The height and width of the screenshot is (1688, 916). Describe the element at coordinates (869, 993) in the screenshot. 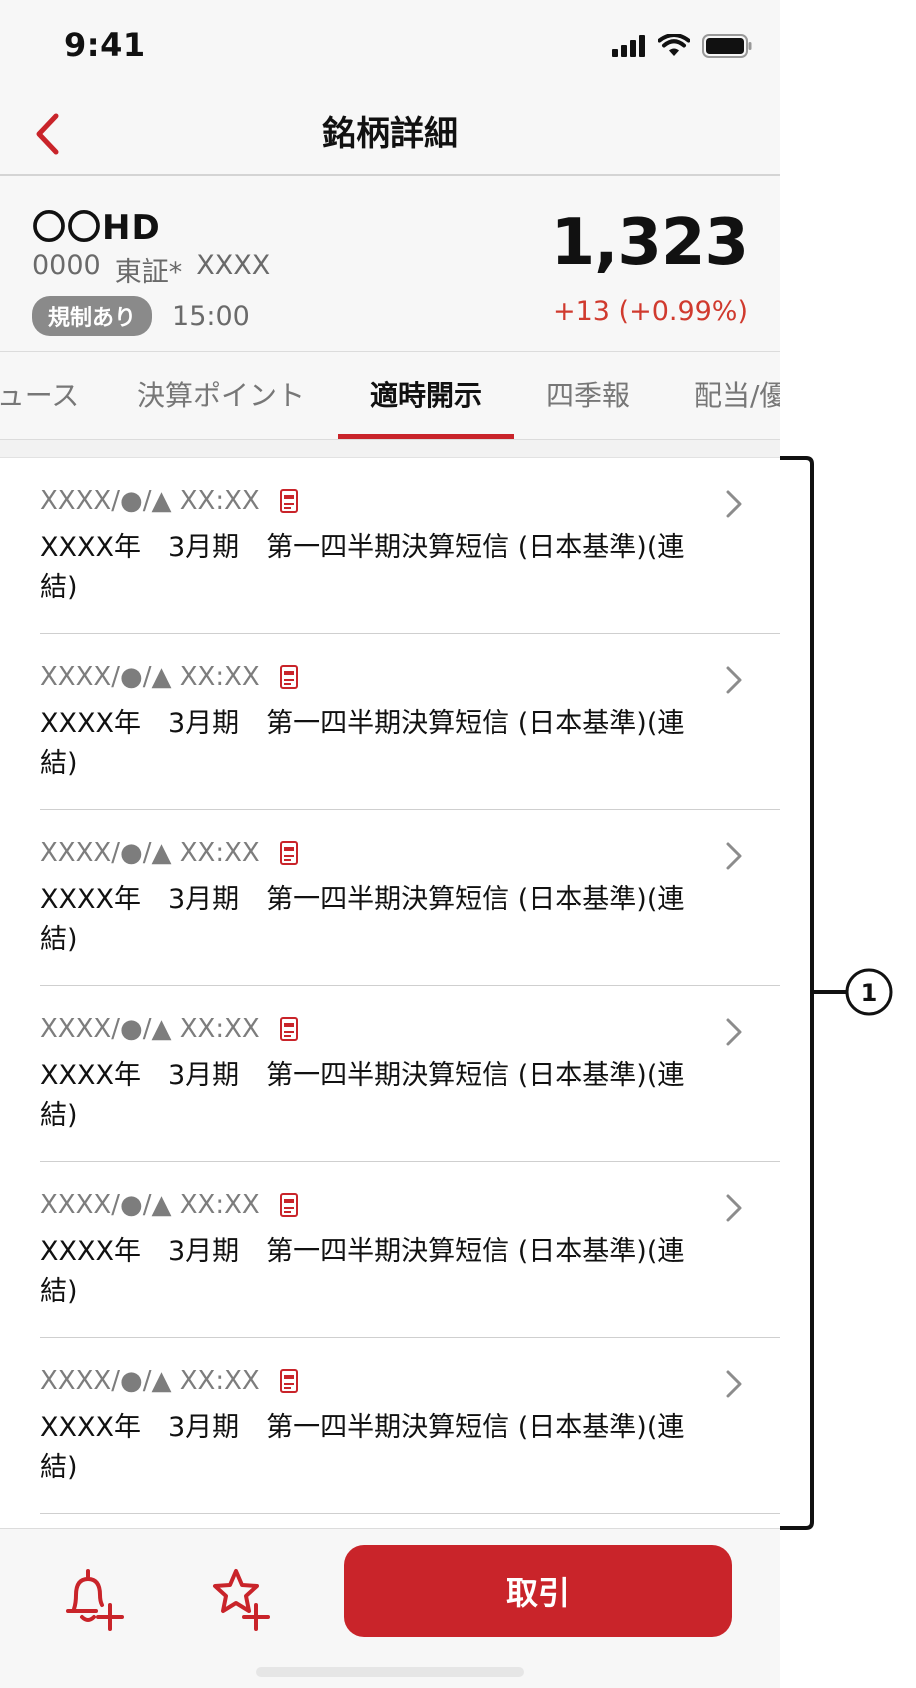

I see `annotation-label: 1` at that location.